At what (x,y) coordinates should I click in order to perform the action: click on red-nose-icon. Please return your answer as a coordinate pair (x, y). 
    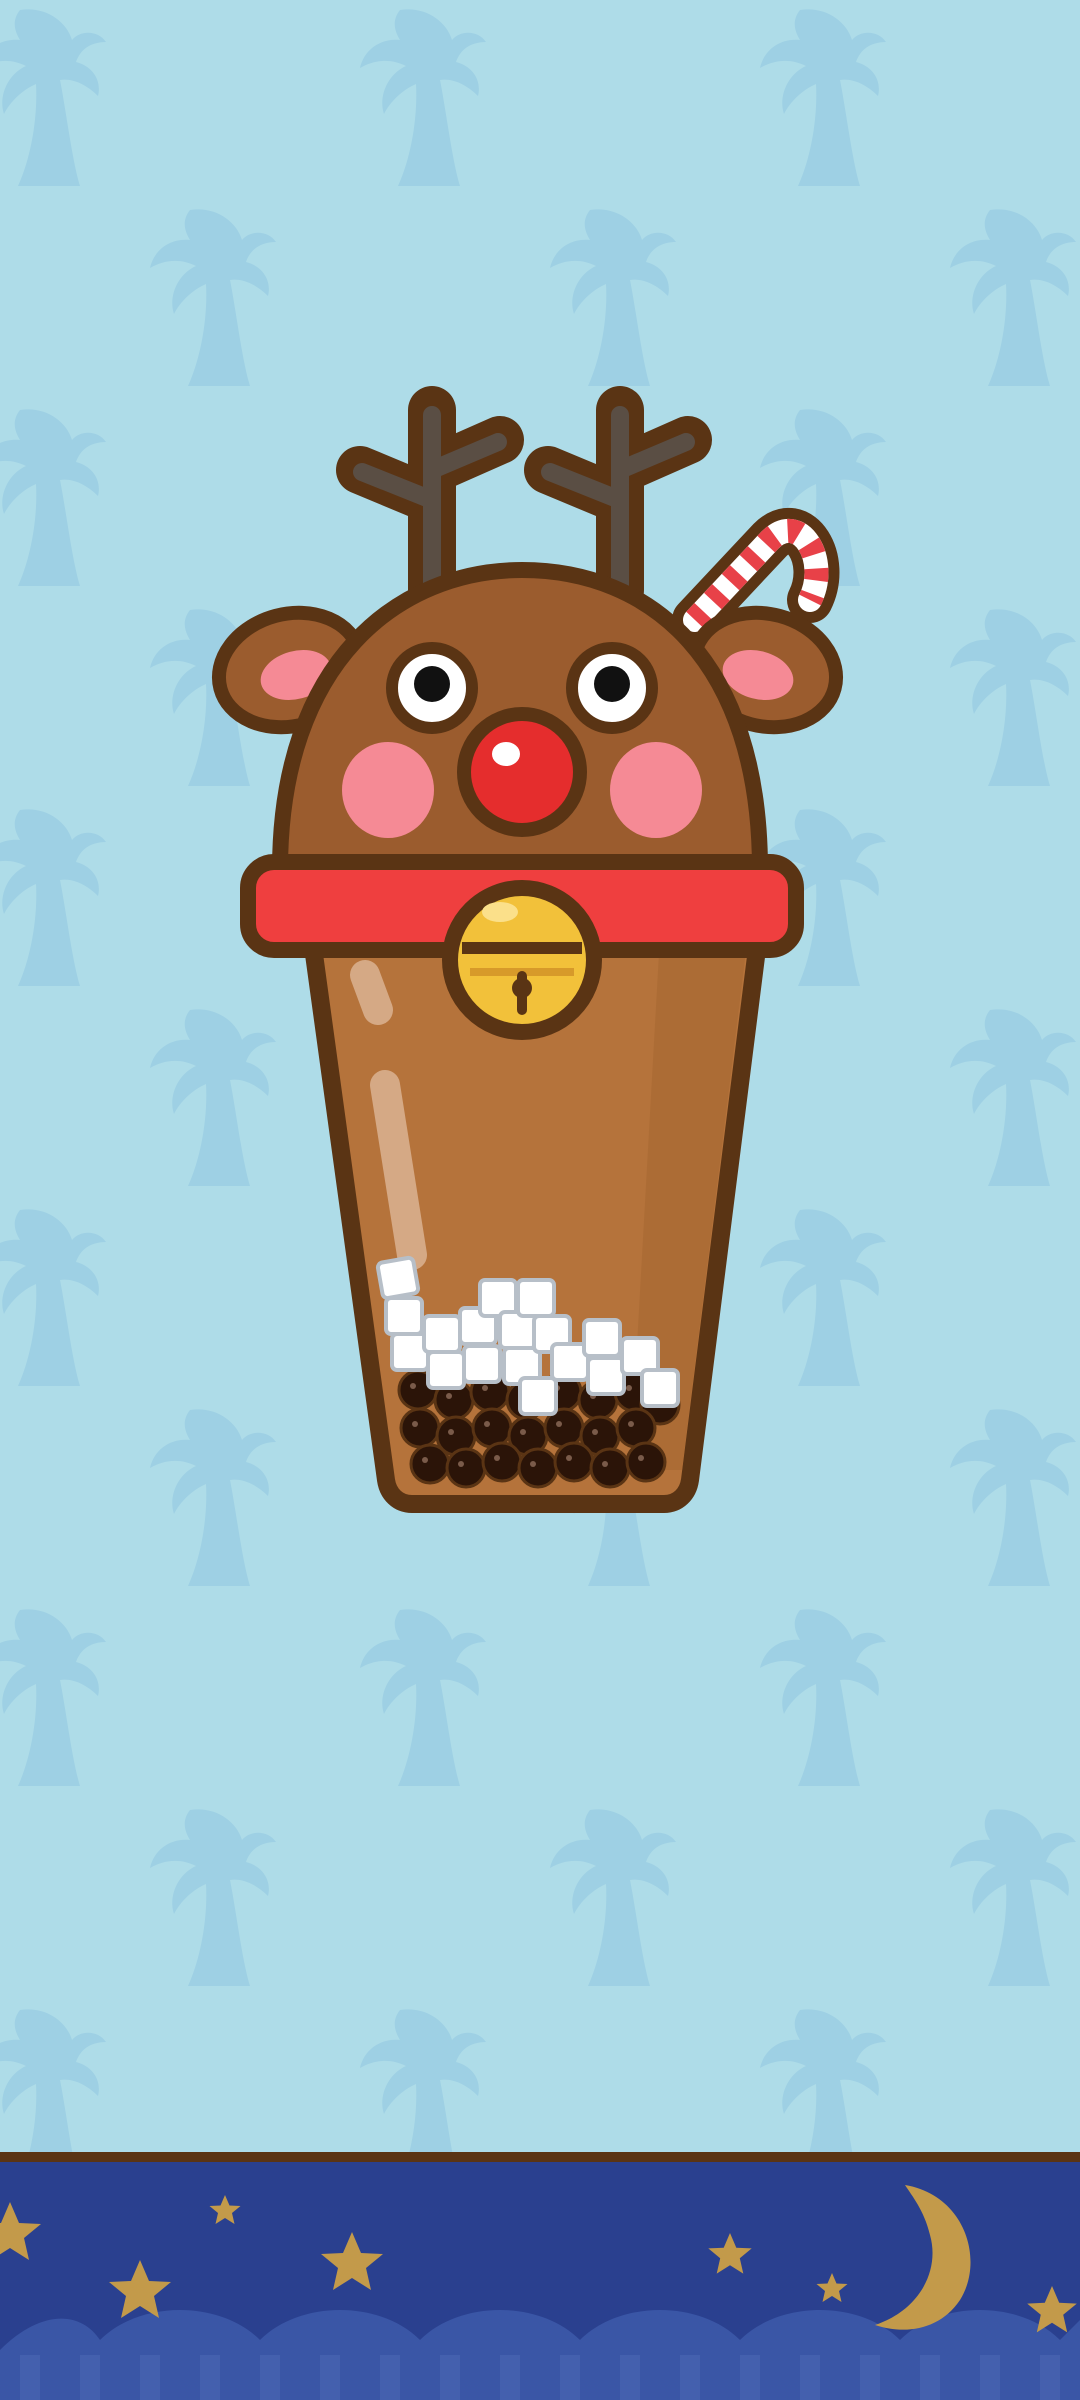
    Looking at the image, I should click on (522, 772).